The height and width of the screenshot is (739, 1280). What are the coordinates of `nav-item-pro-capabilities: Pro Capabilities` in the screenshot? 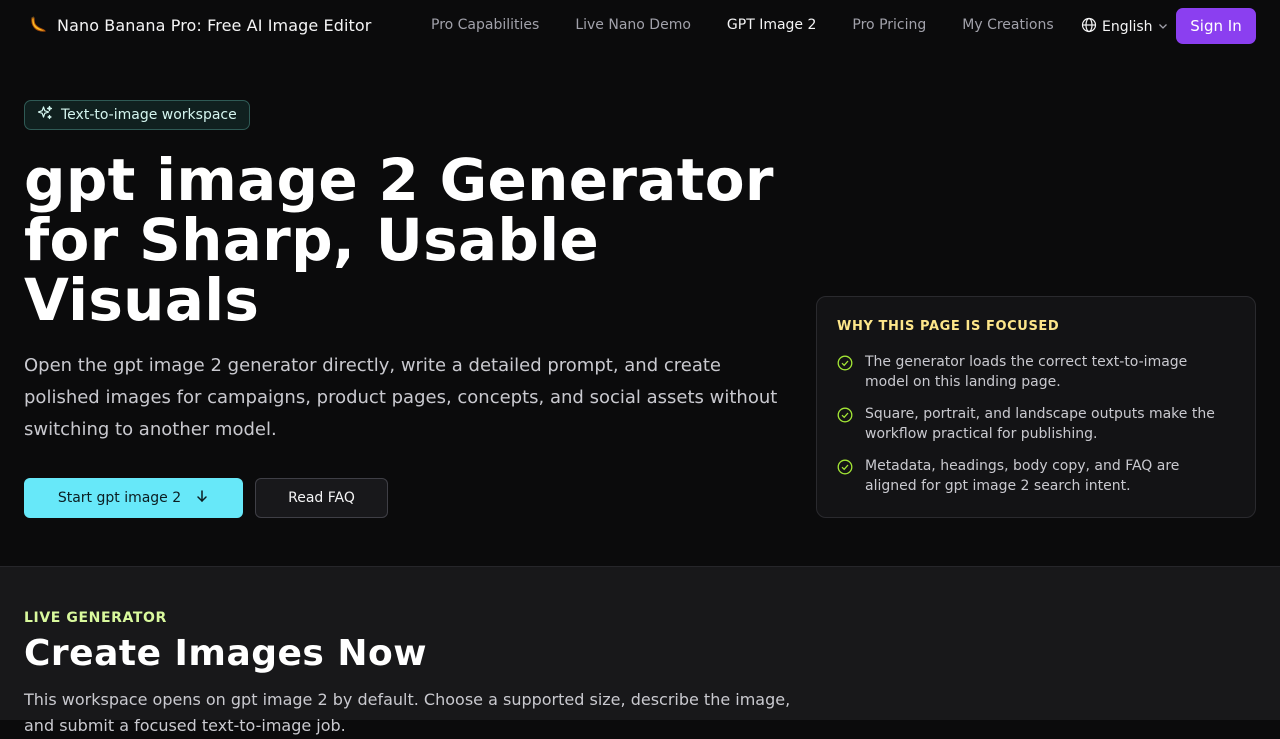 It's located at (485, 25).